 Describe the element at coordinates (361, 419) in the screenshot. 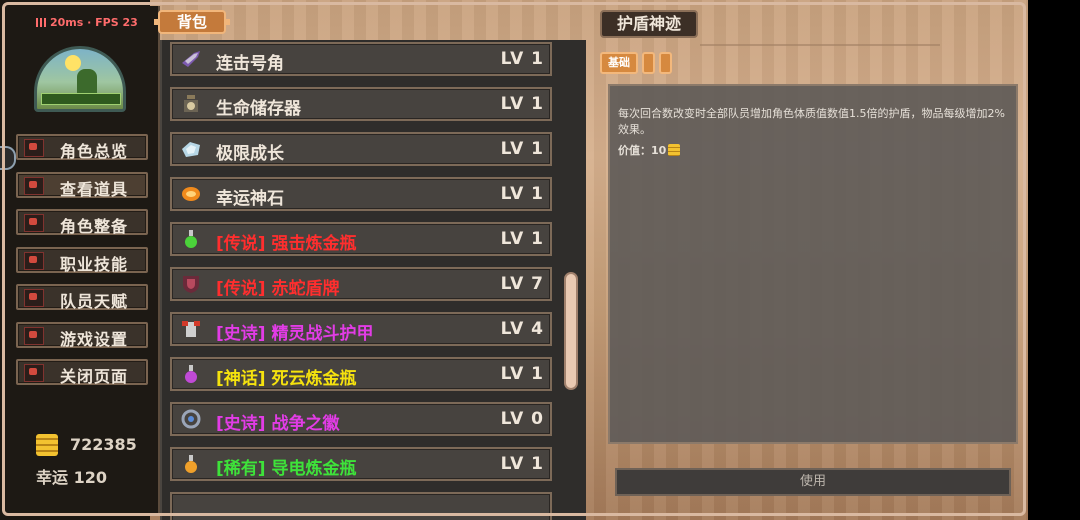

I see `item-row: [史诗] 战争之徽 LV 0` at that location.